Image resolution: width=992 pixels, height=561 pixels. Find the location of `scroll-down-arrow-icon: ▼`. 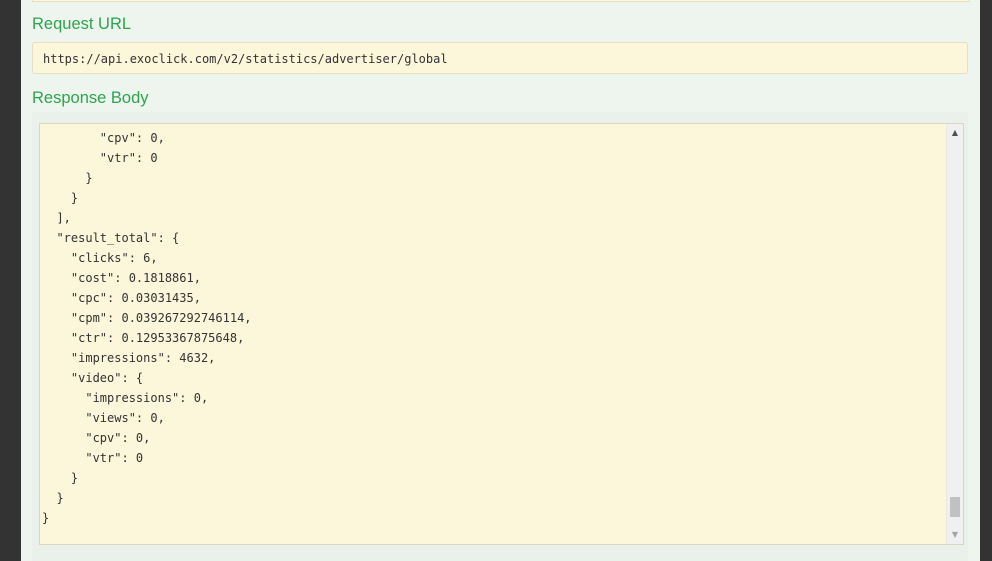

scroll-down-arrow-icon: ▼ is located at coordinates (955, 535).